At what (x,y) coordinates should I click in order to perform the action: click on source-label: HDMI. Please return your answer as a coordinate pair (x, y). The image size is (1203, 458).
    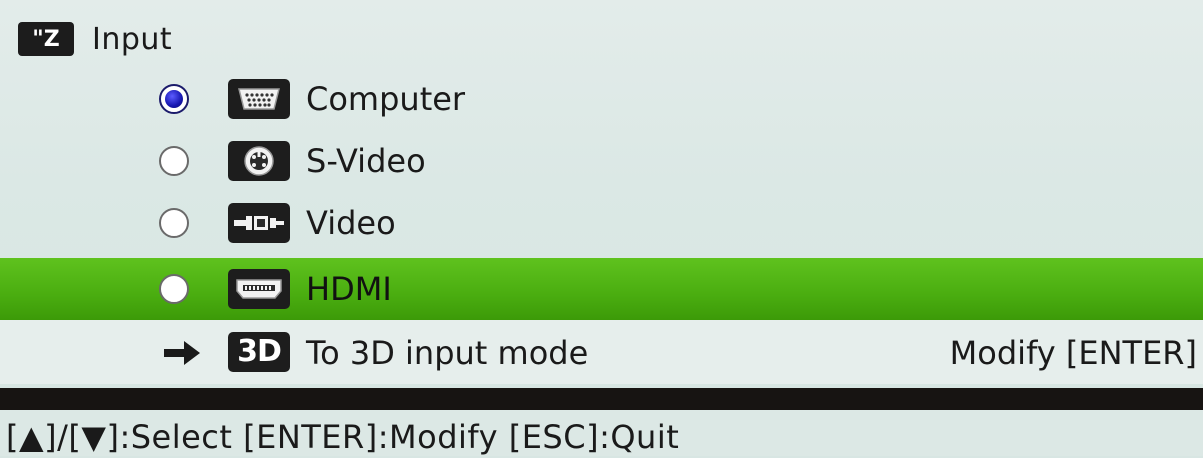
    Looking at the image, I should click on (349, 289).